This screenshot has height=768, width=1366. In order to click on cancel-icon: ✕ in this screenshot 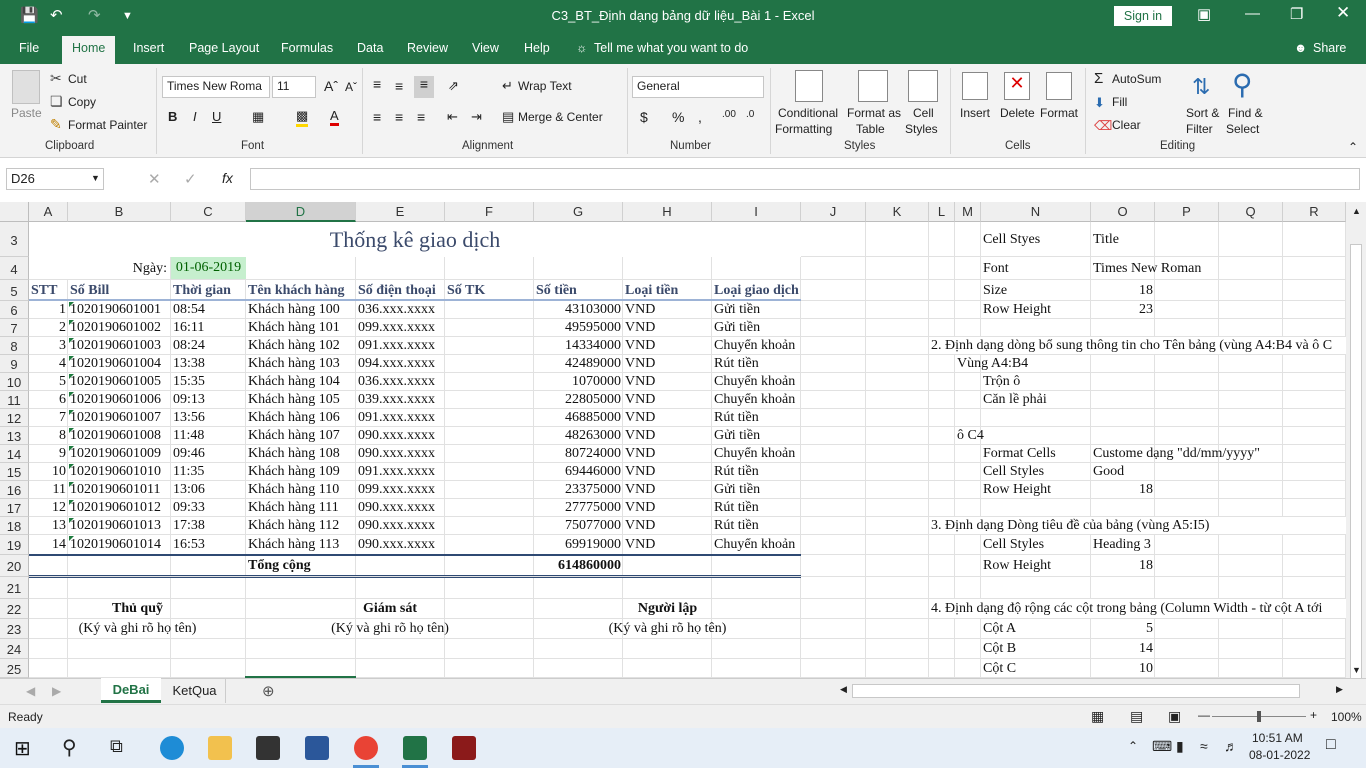, I will do `click(154, 179)`.